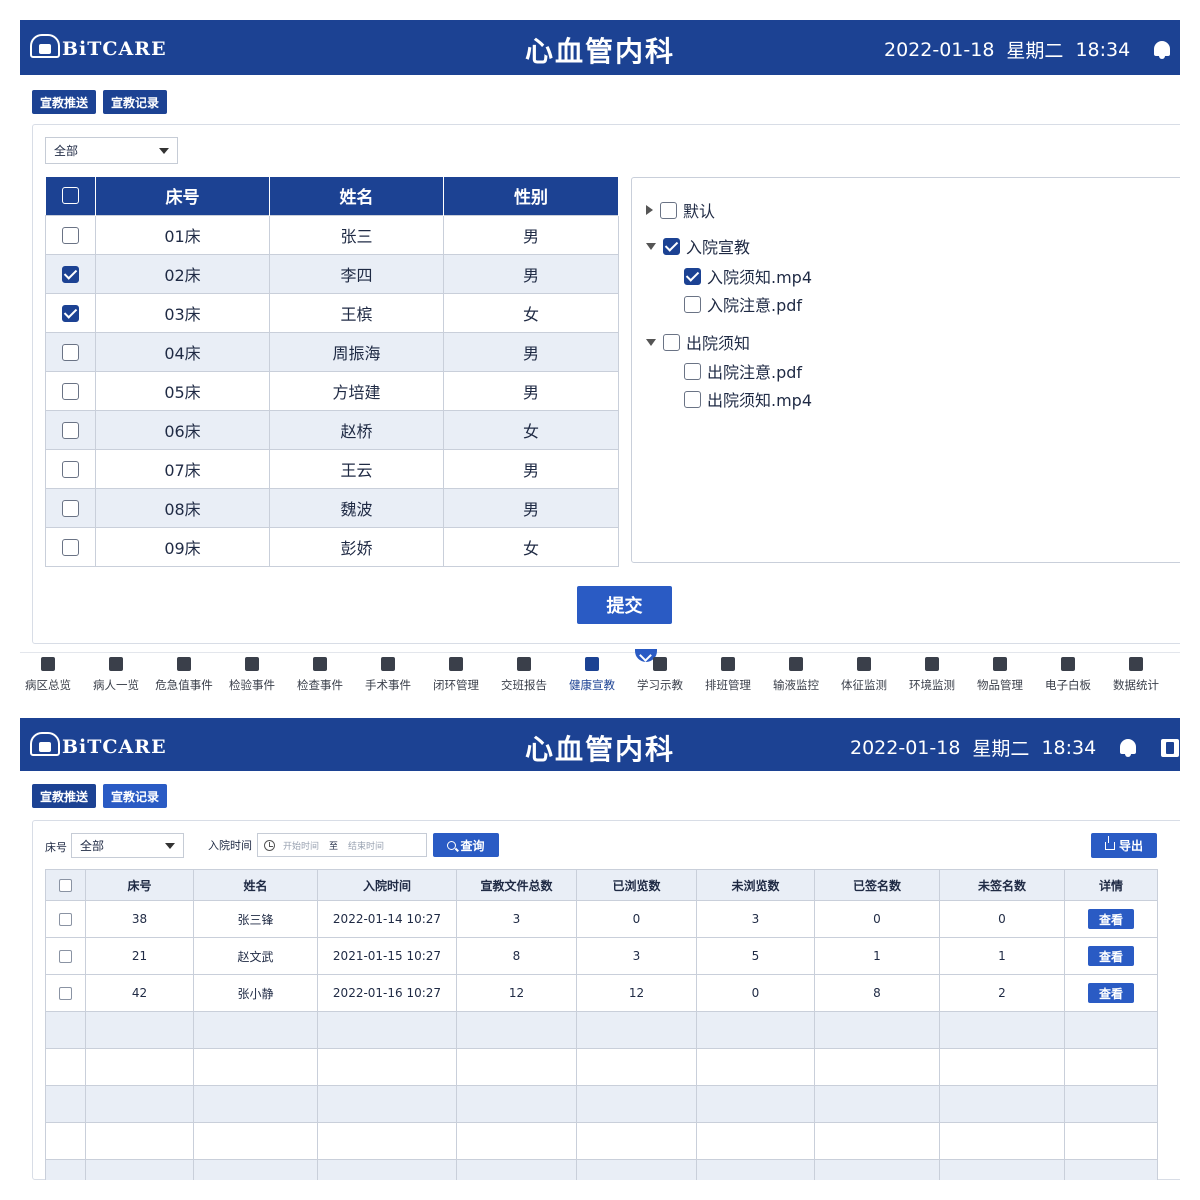  I want to click on tree-file-discharge-attention: 出院注意.pdf, so click(743, 371).